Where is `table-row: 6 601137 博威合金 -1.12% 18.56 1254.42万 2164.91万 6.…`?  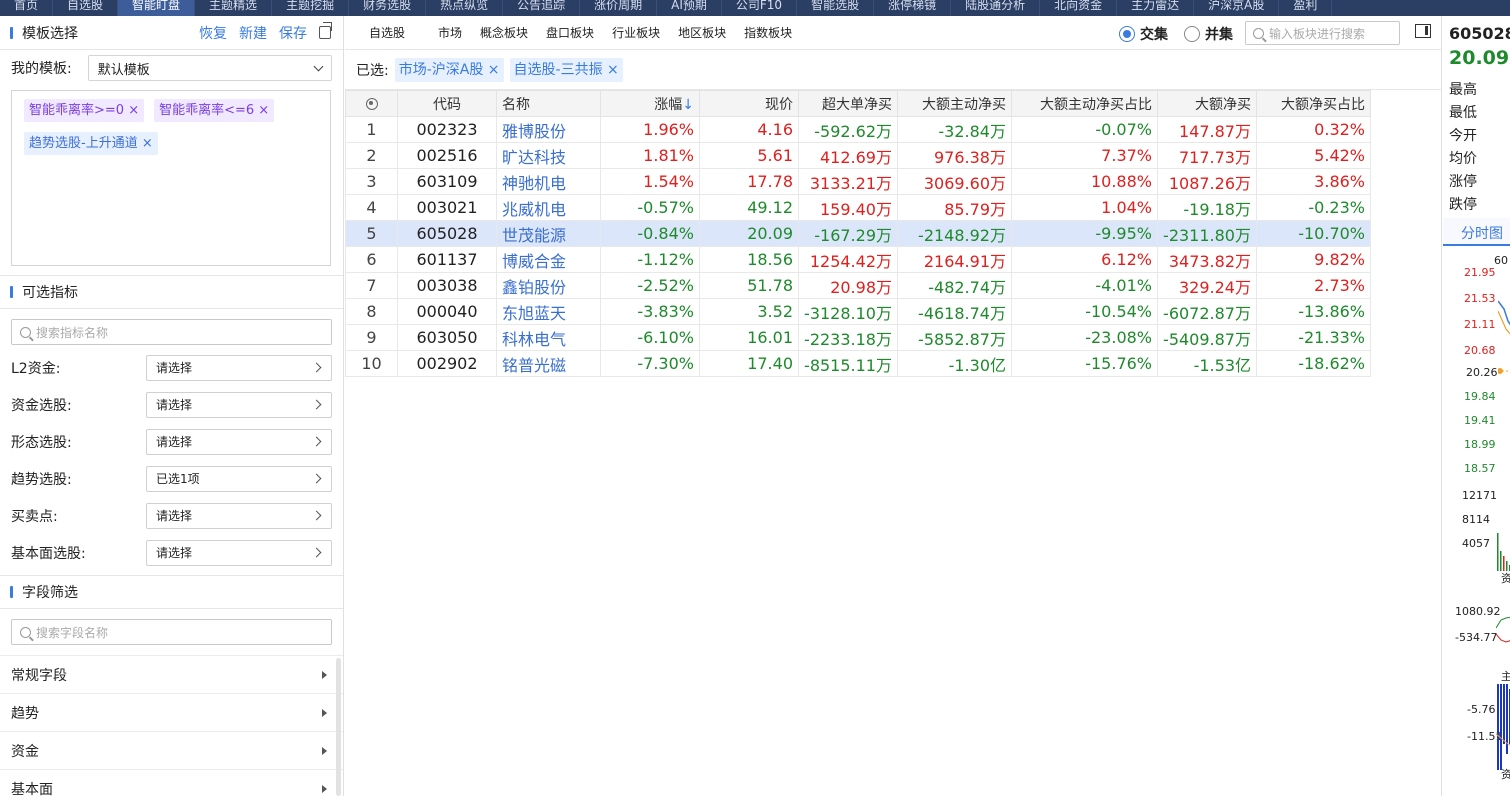 table-row: 6 601137 博威合金 -1.12% 18.56 1254.42万 2164.91万 6.… is located at coordinates (858, 259).